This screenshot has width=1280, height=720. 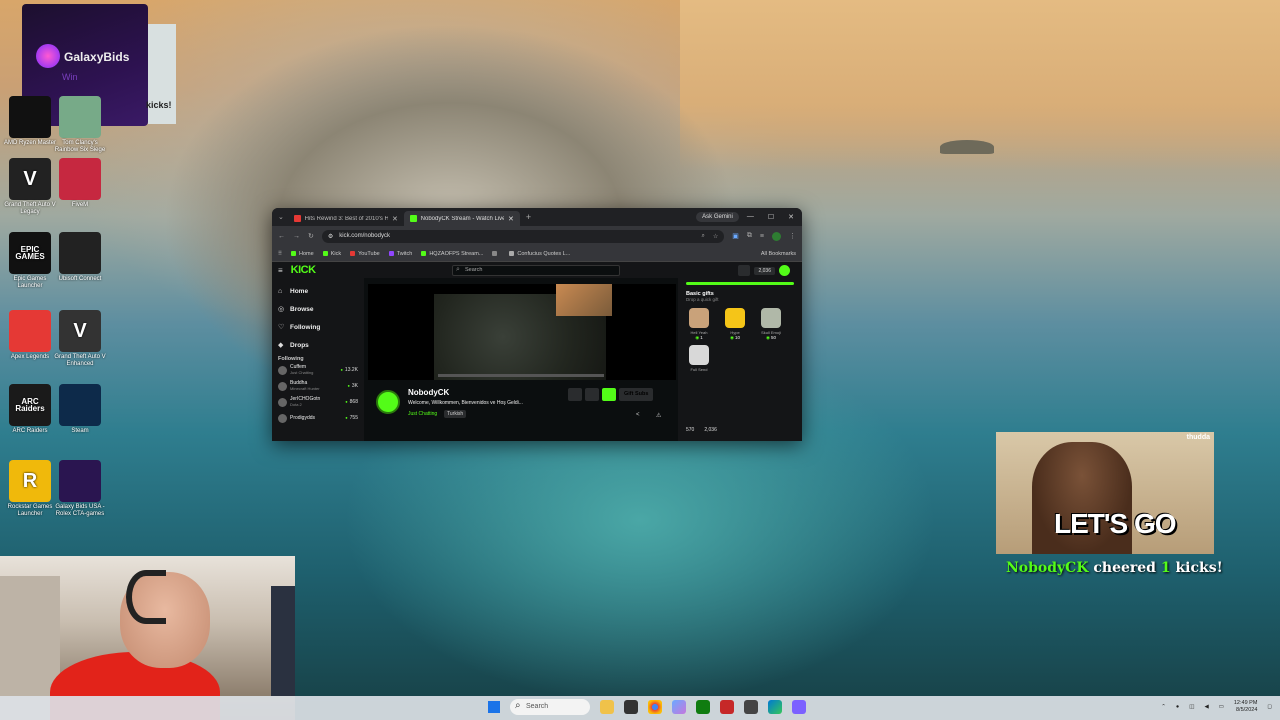 I want to click on report-icon: ⚠, so click(x=658, y=415).